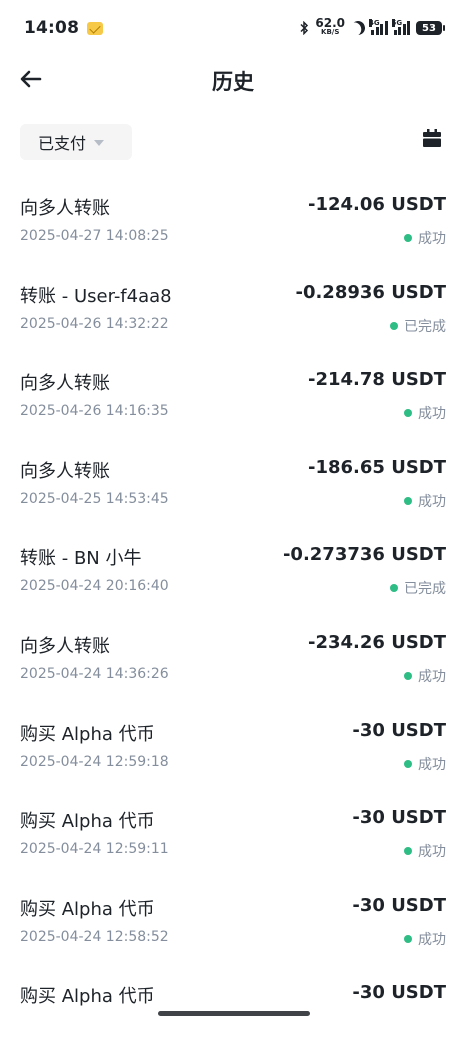  Describe the element at coordinates (364, 555) in the screenshot. I see `transaction-amount: -0.273736 USDT` at that location.